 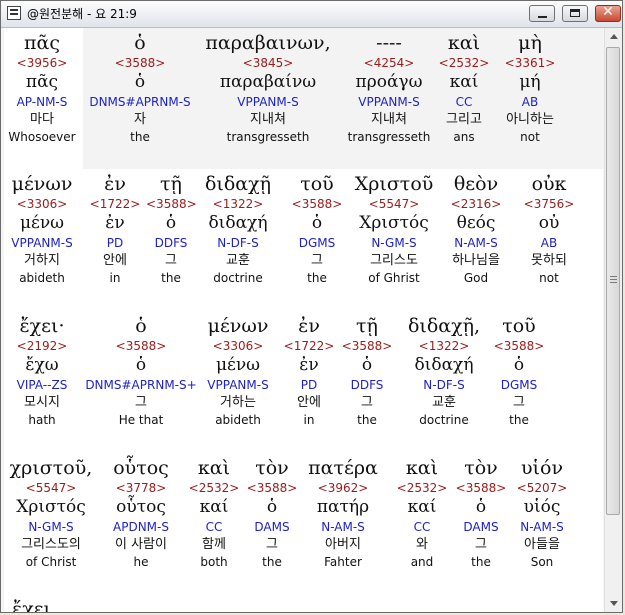 What do you see at coordinates (542, 562) in the screenshot?
I see `word-english: Son` at bounding box center [542, 562].